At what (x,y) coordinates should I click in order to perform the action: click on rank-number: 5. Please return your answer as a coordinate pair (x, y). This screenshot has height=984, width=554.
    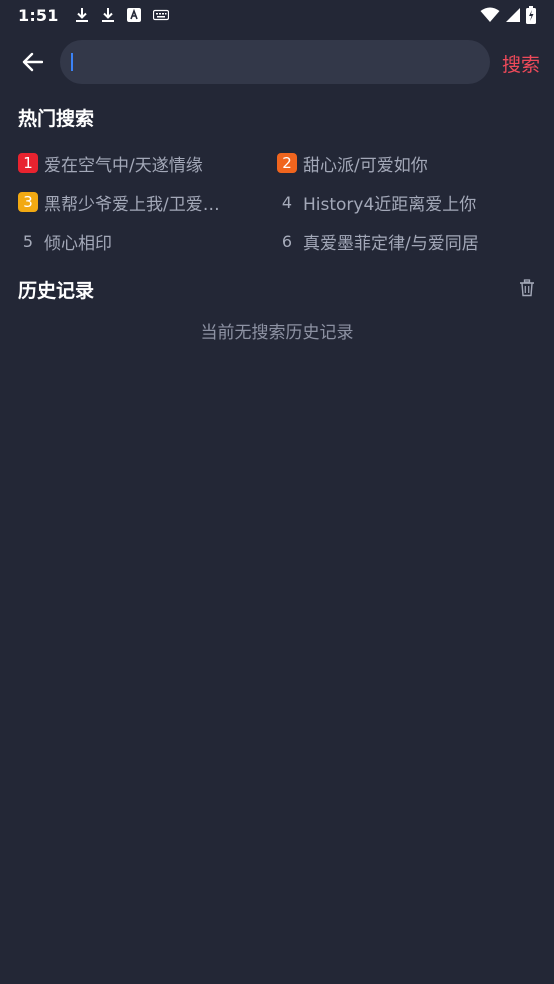
    Looking at the image, I should click on (28, 241).